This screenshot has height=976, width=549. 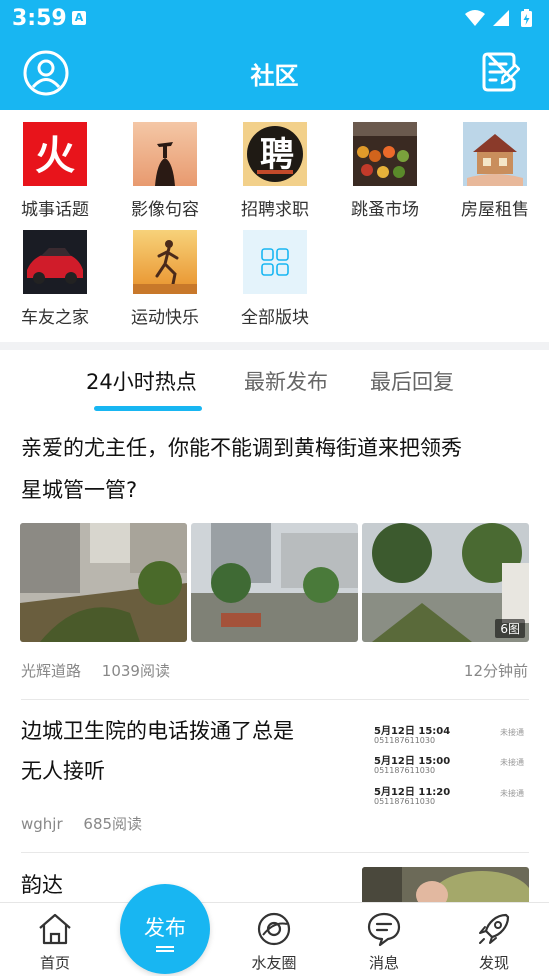 I want to click on category-recruit: 聘 招聘求职, so click(x=275, y=165).